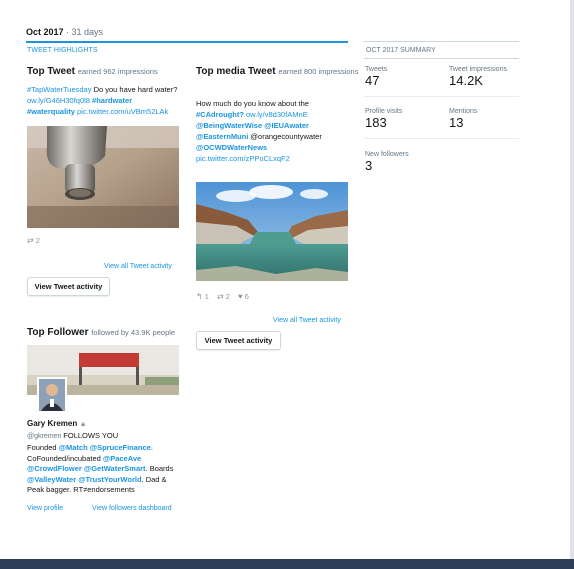 The width and height of the screenshot is (574, 569). I want to click on avatar-image, so click(52, 395).